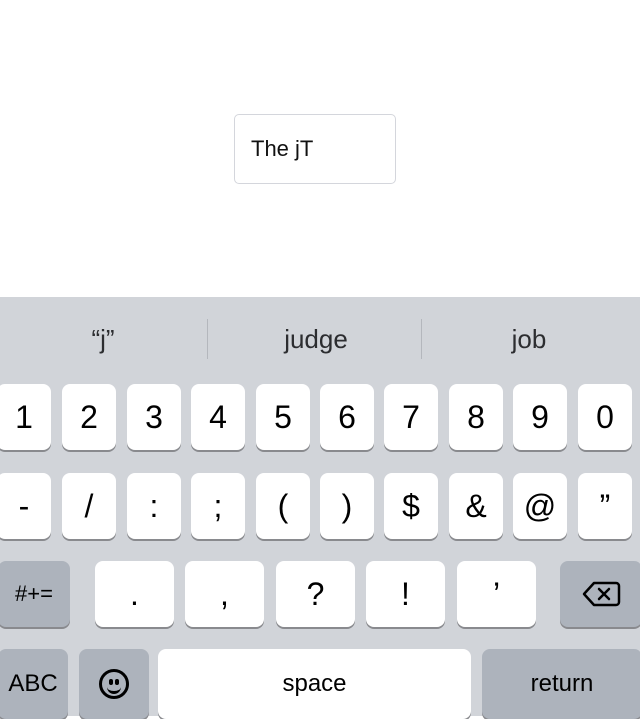 This screenshot has height=719, width=640. Describe the element at coordinates (605, 417) in the screenshot. I see `key-0: 0` at that location.